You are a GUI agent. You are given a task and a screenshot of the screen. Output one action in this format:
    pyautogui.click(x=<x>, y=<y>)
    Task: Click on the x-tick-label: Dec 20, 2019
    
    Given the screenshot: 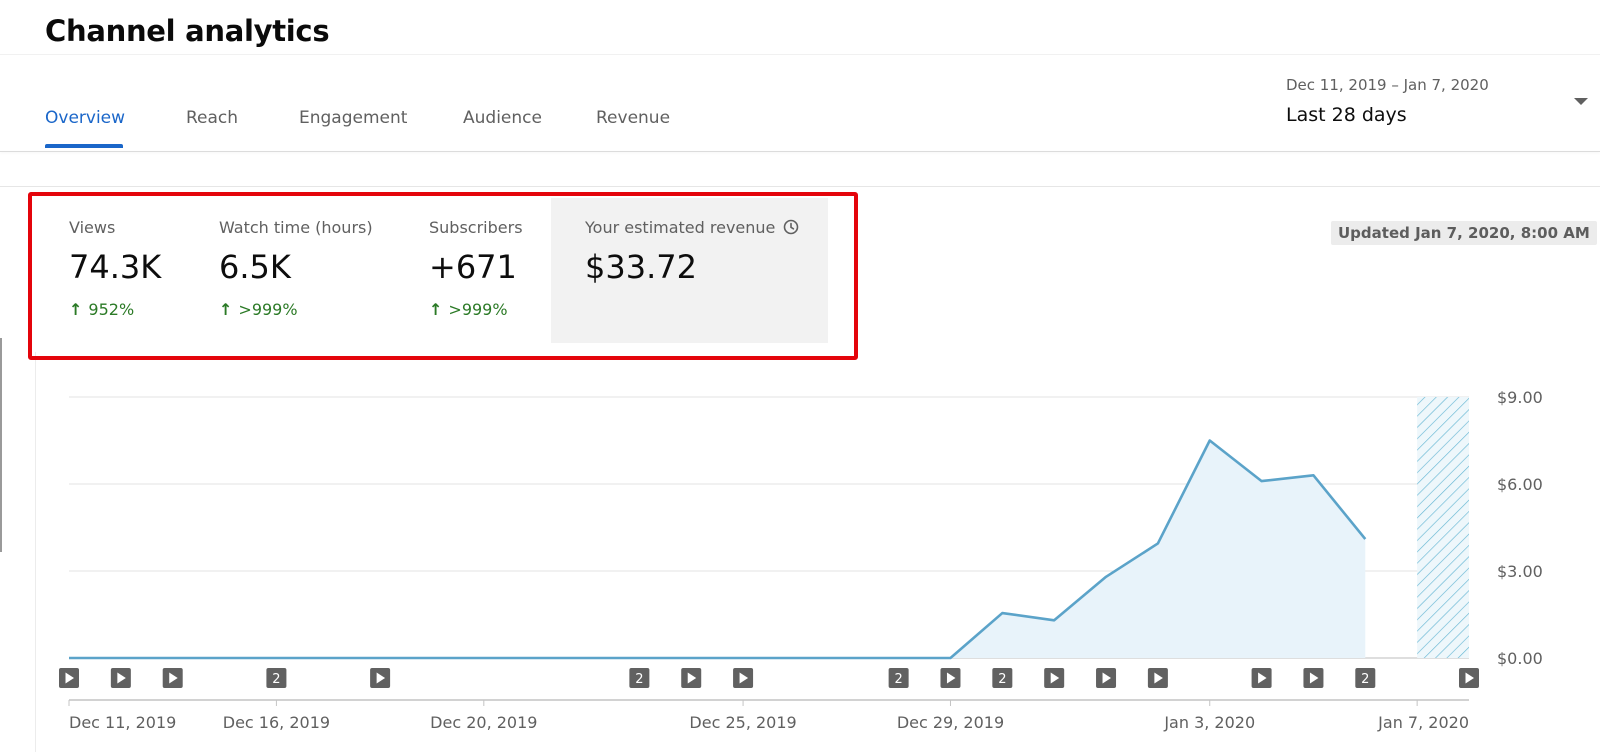 What is the action you would take?
    pyautogui.click(x=483, y=722)
    